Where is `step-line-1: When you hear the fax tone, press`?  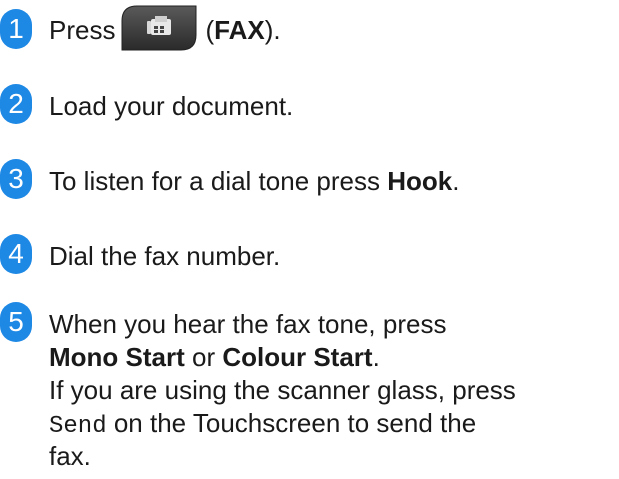
step-line-1: When you hear the fax tone, press is located at coordinates (248, 324).